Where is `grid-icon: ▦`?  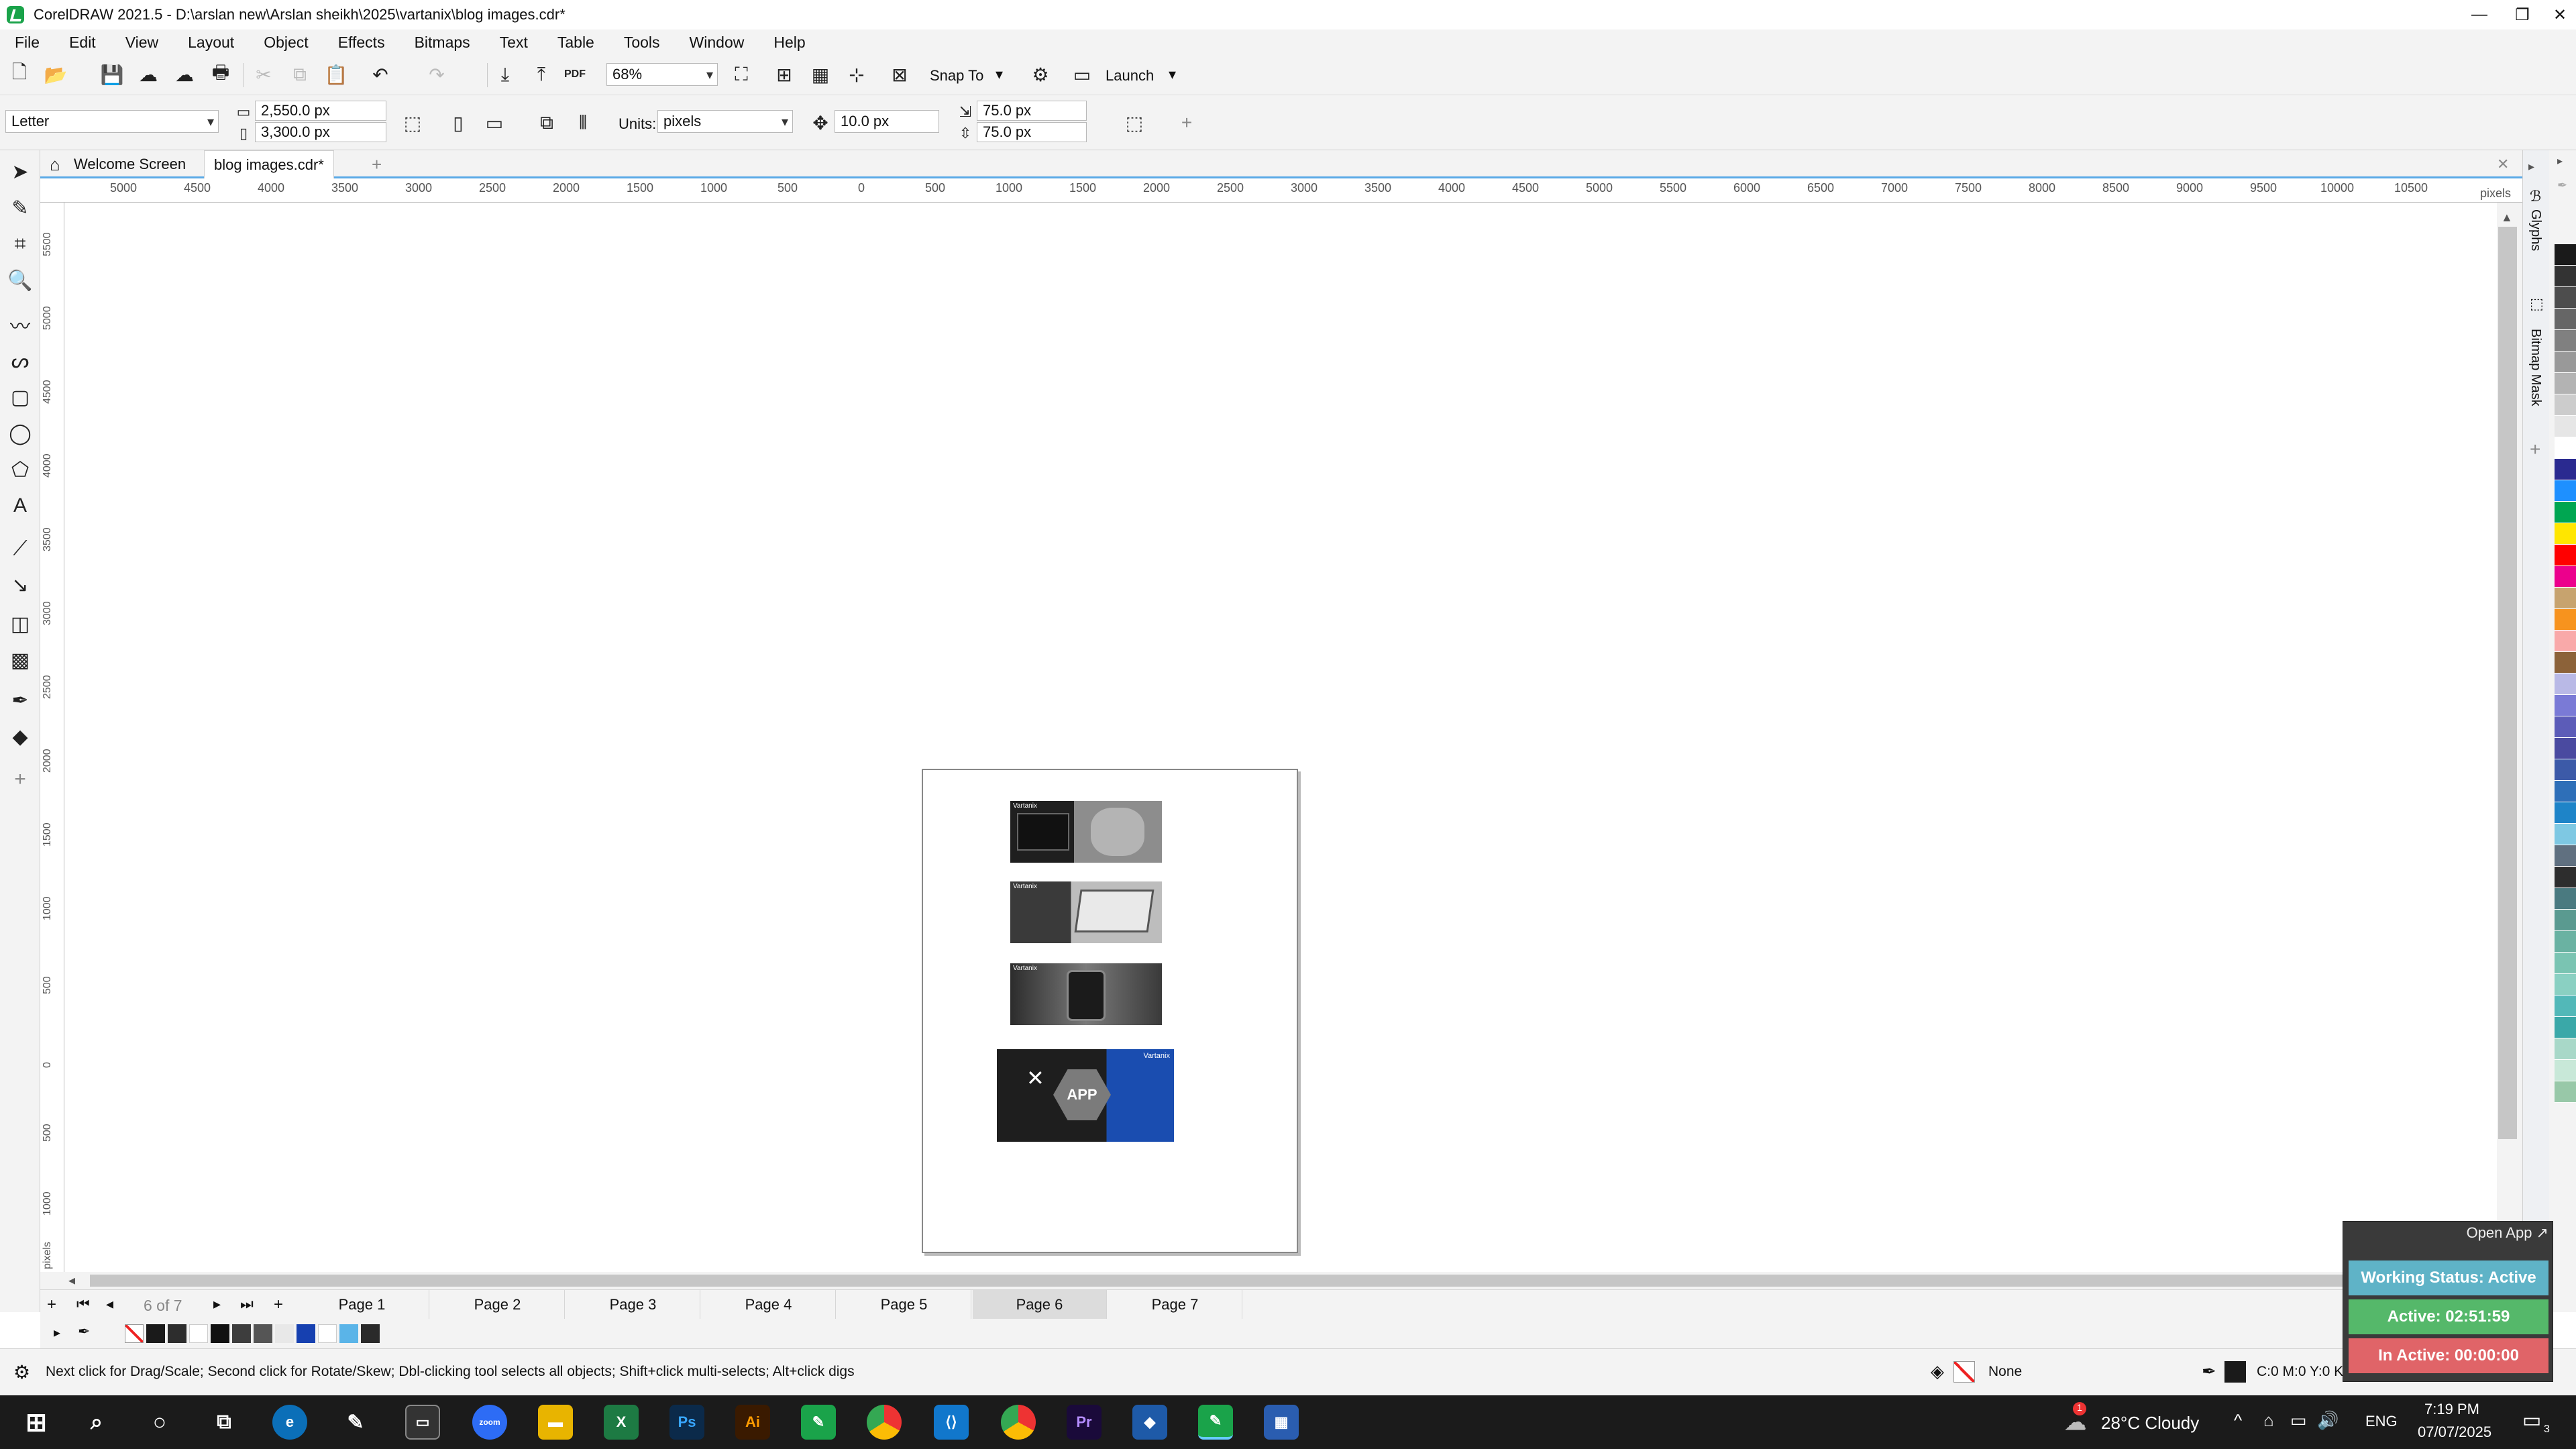 grid-icon: ▦ is located at coordinates (820, 74).